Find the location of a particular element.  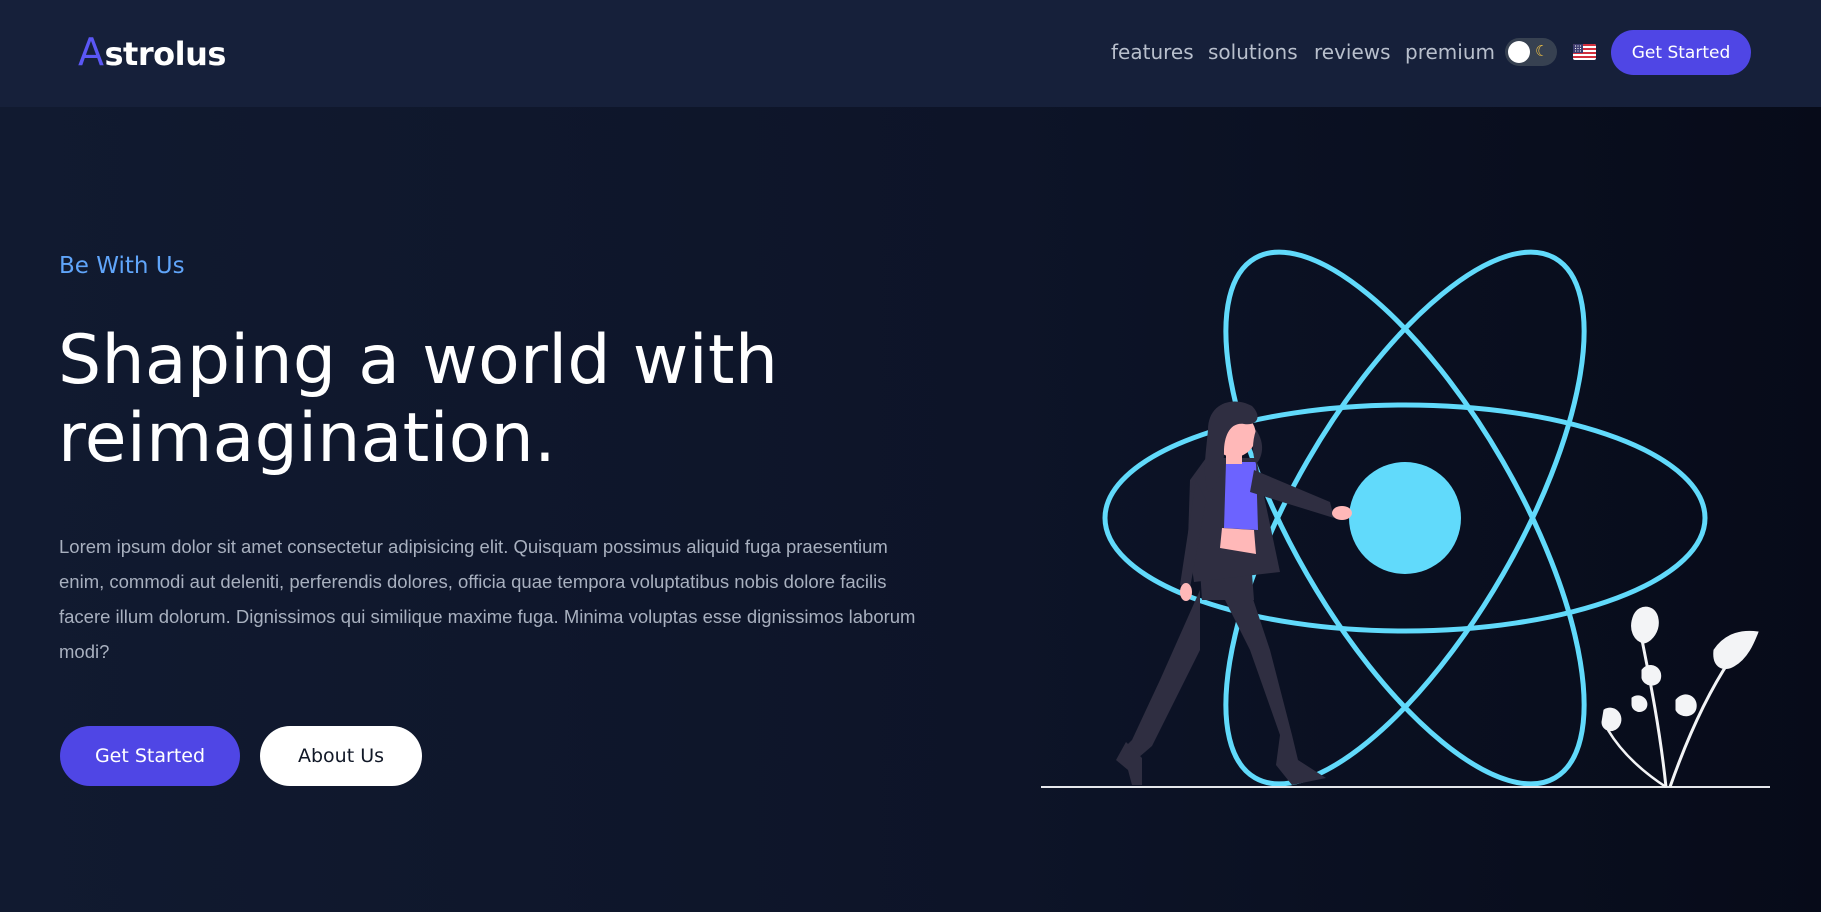

toggle-knob is located at coordinates (1519, 52).